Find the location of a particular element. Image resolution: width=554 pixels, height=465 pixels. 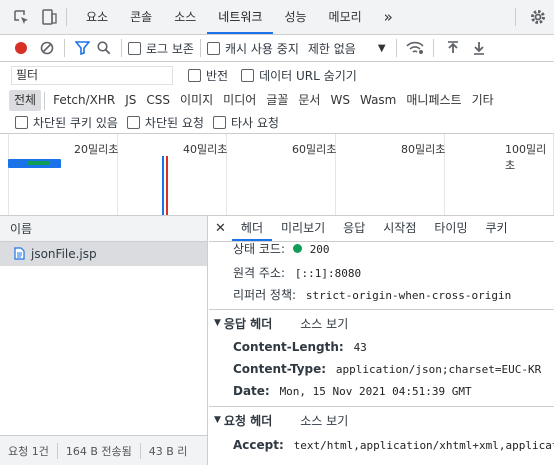

tabbar-separator-right is located at coordinates (515, 17).